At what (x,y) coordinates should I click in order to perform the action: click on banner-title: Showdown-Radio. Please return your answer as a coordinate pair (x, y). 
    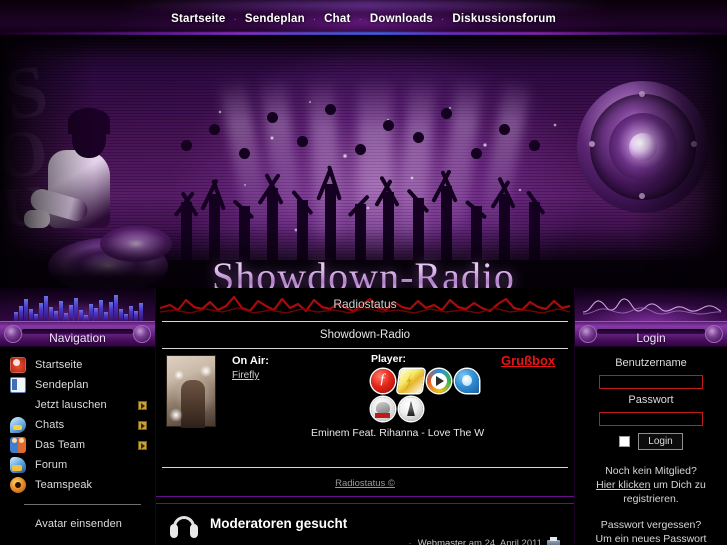
    Looking at the image, I should click on (363, 270).